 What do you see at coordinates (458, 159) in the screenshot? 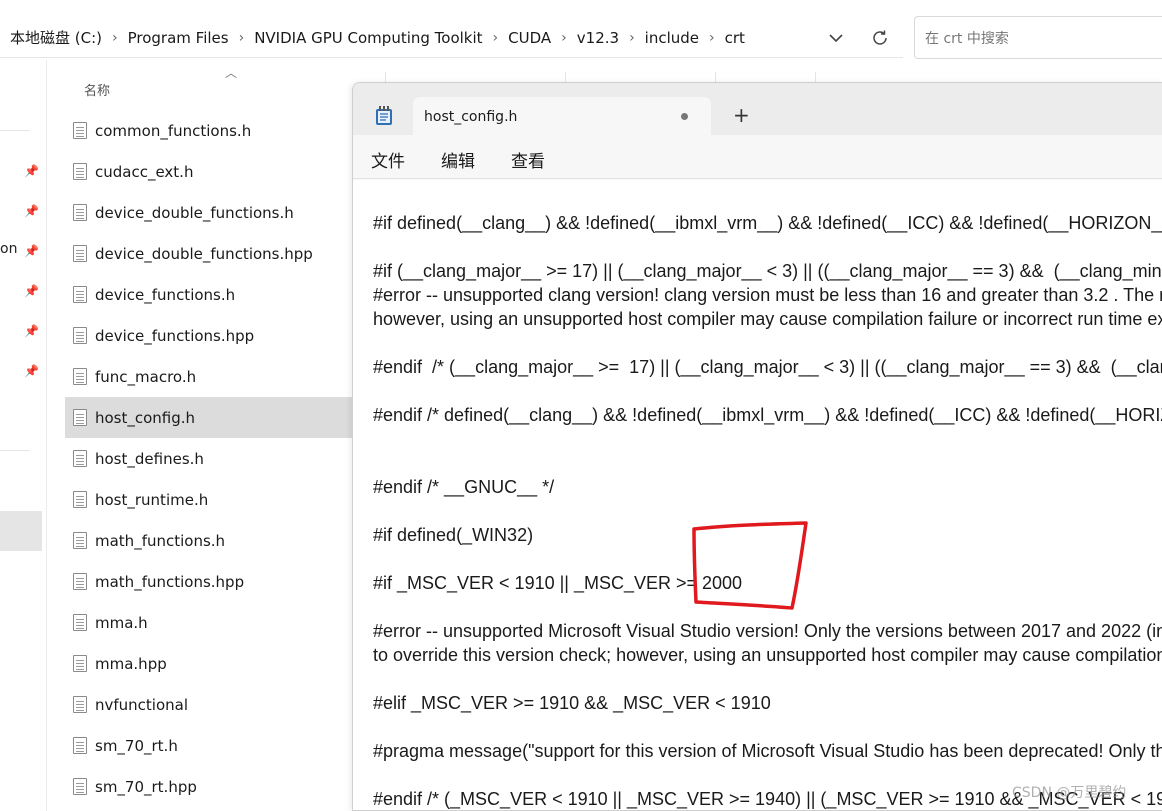
I see `menu-edit: 编辑` at bounding box center [458, 159].